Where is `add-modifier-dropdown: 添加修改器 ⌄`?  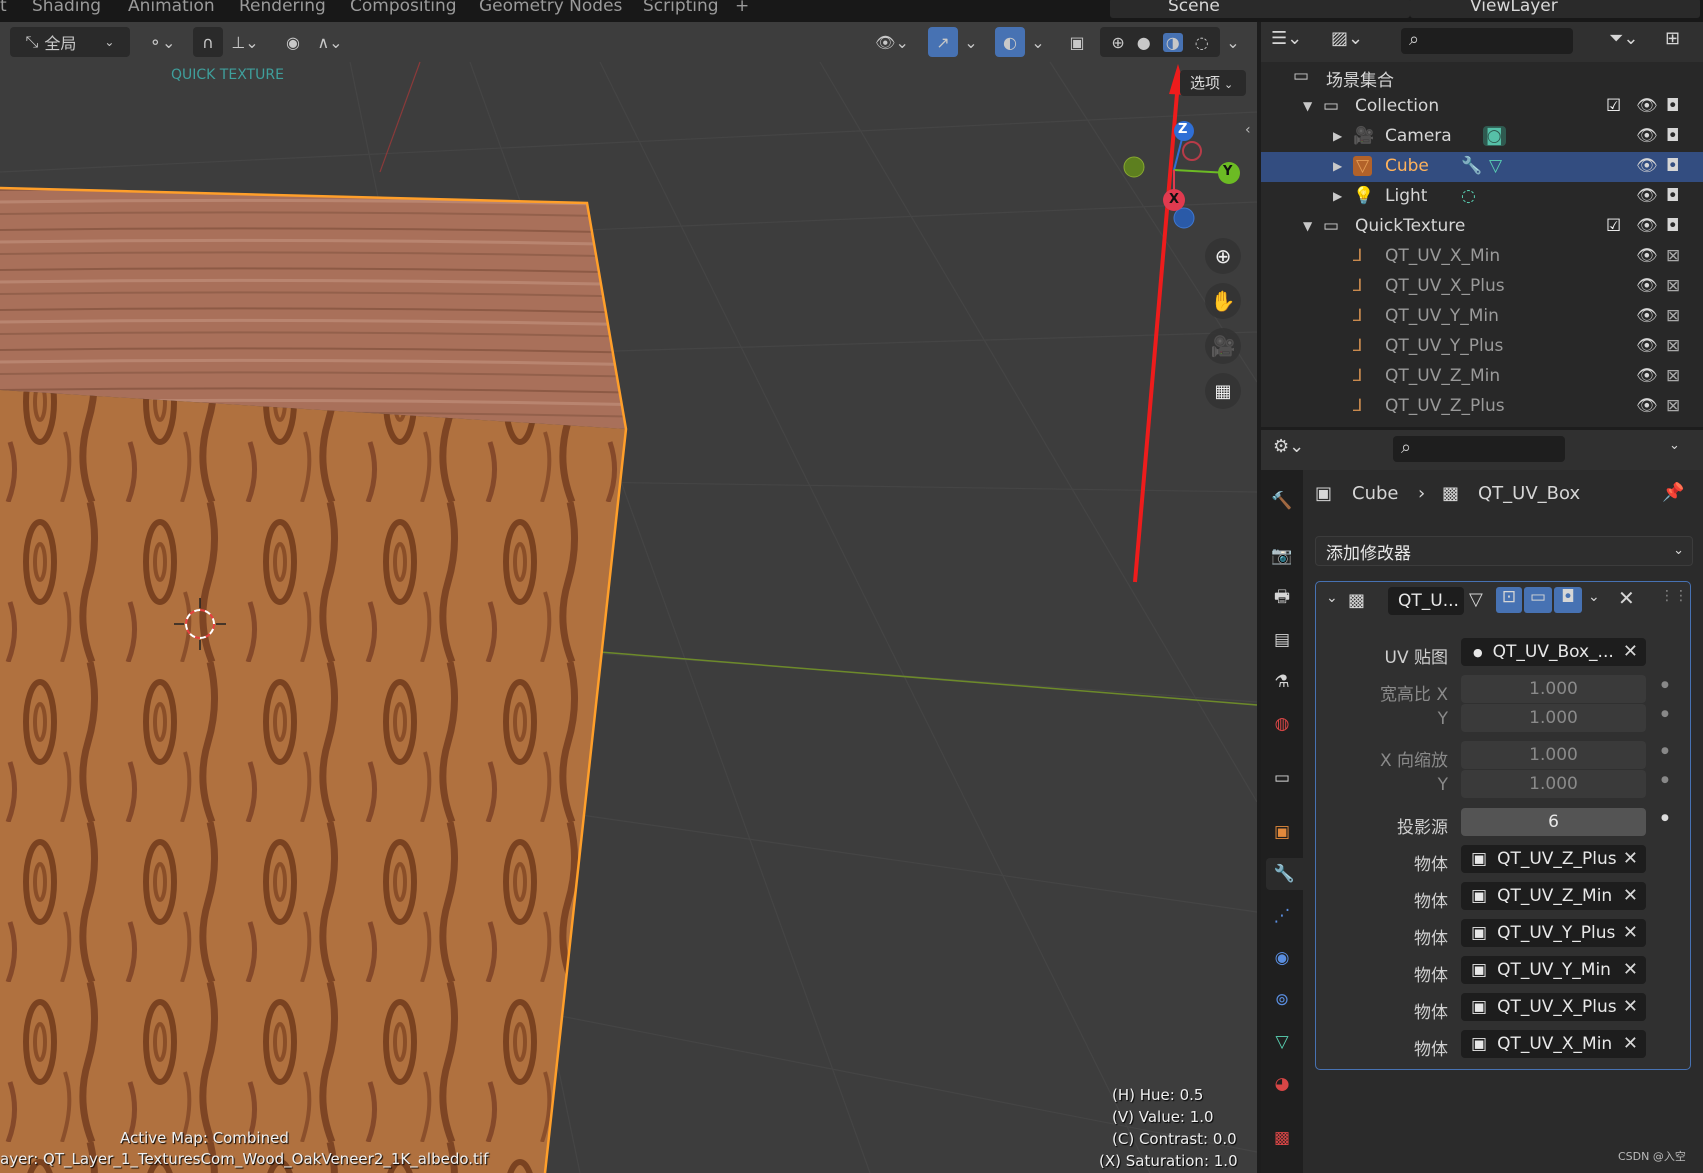 add-modifier-dropdown: 添加修改器 ⌄ is located at coordinates (1504, 551).